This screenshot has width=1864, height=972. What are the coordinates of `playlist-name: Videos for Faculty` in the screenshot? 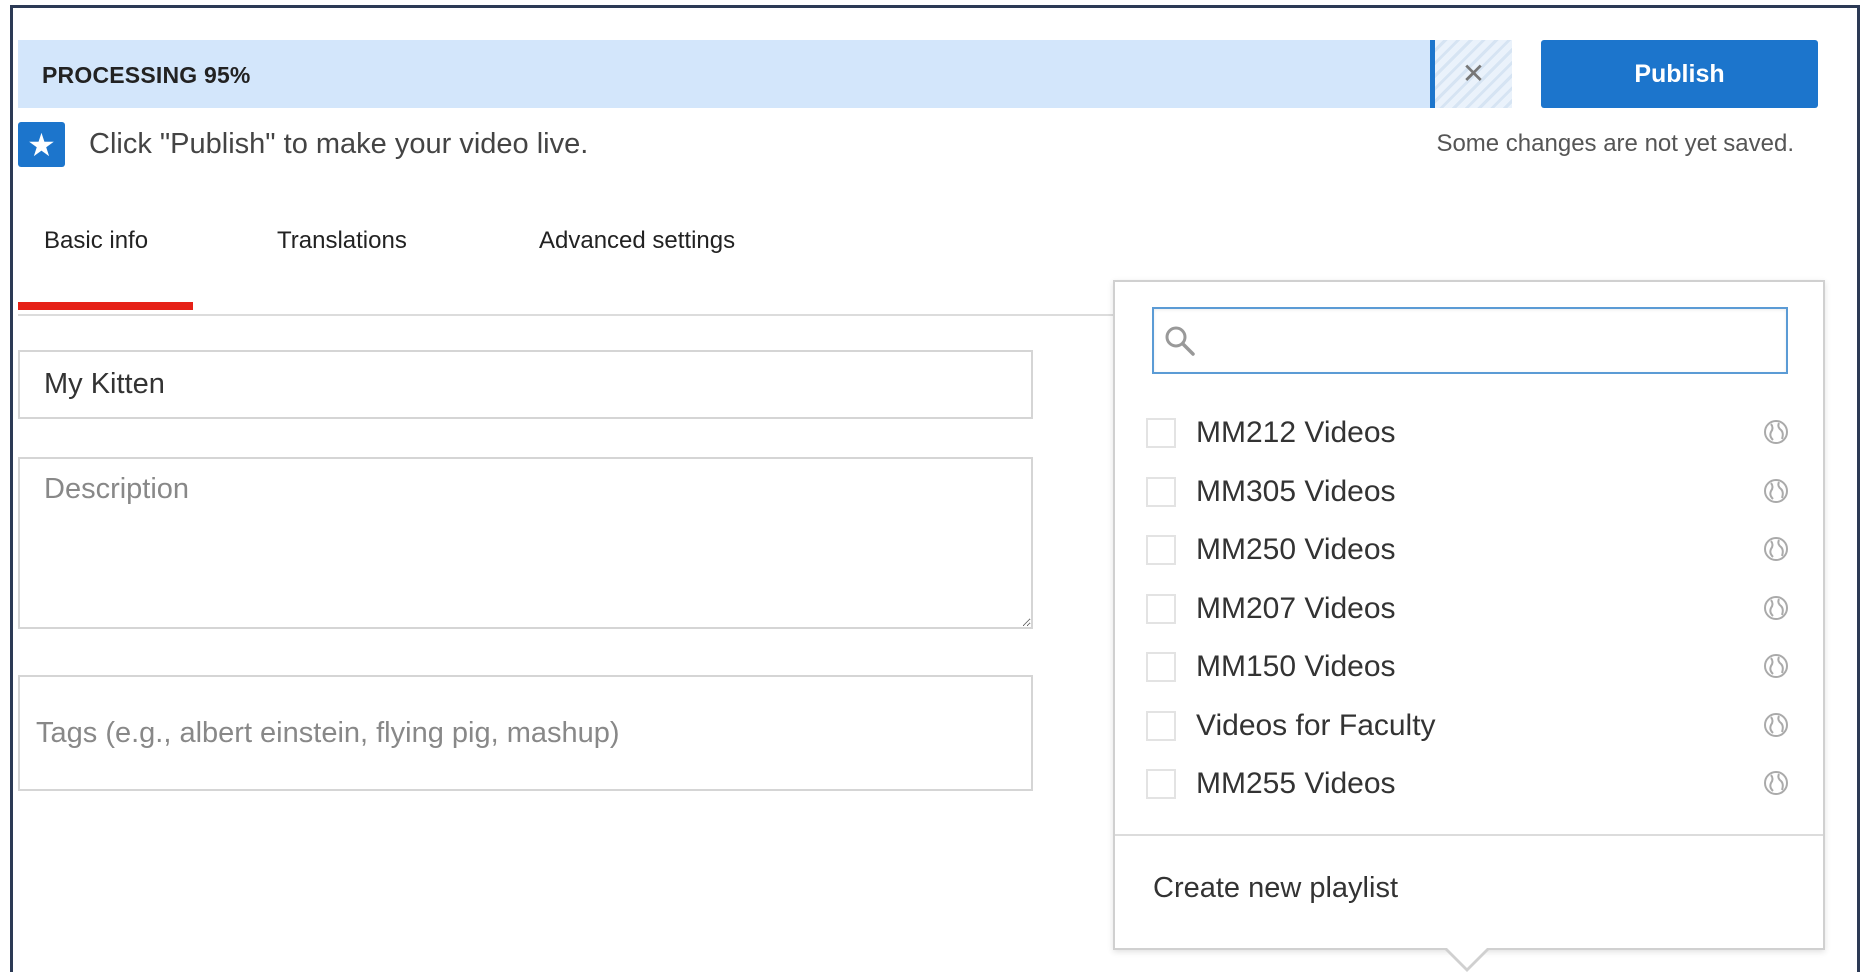 It's located at (1316, 725).